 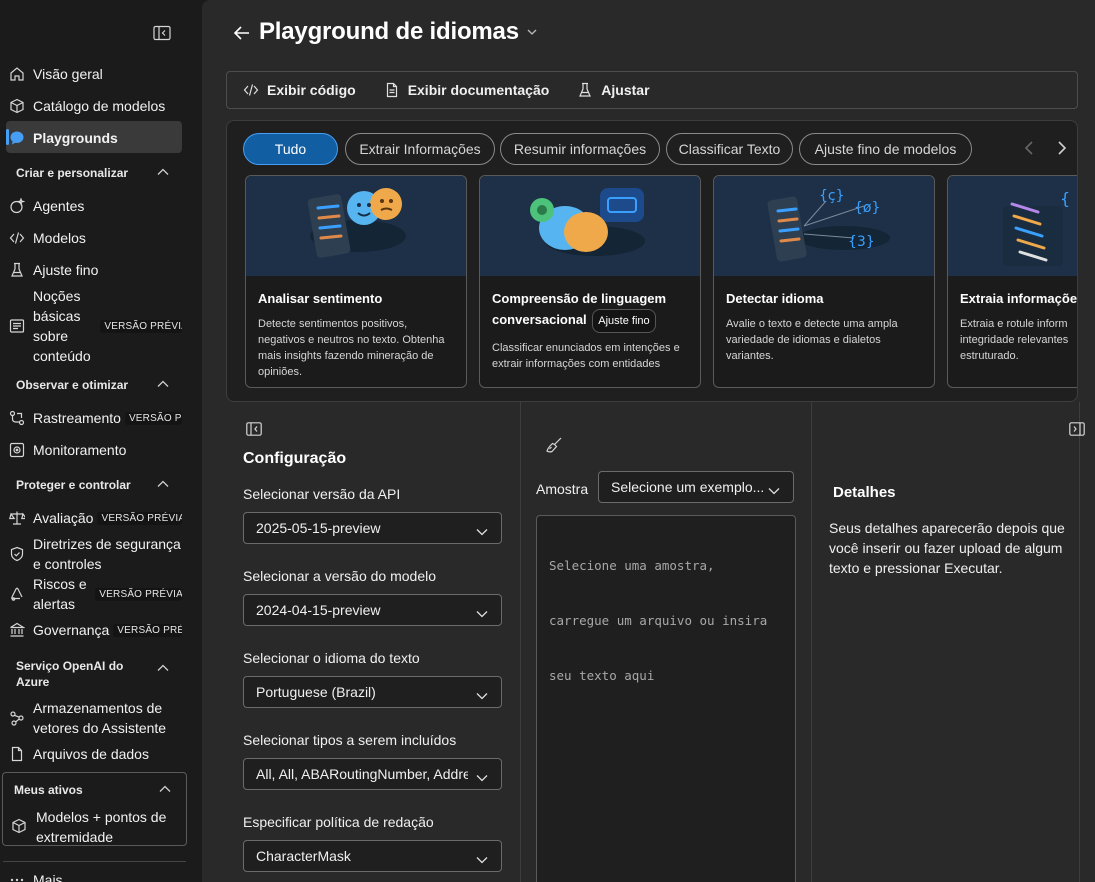 I want to click on card-title: Detectar idioma, so click(x=775, y=298).